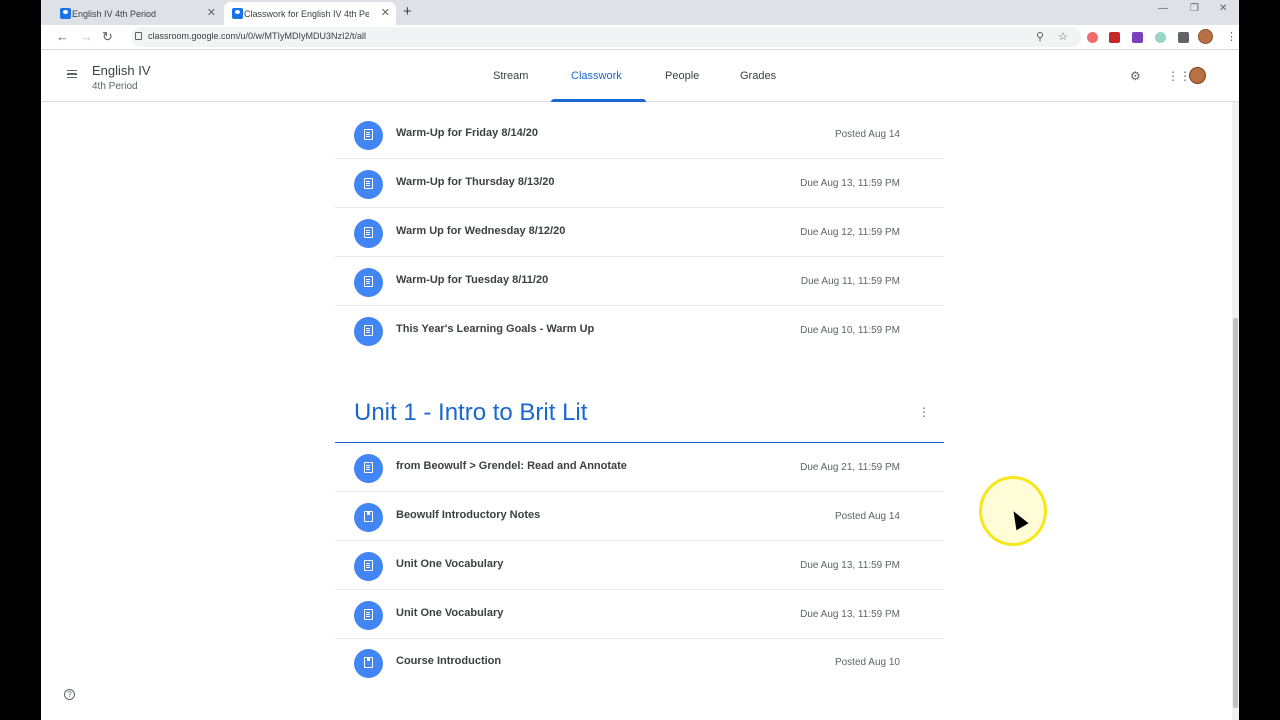 The image size is (1280, 720). What do you see at coordinates (138, 36) in the screenshot?
I see `lock-icon` at bounding box center [138, 36].